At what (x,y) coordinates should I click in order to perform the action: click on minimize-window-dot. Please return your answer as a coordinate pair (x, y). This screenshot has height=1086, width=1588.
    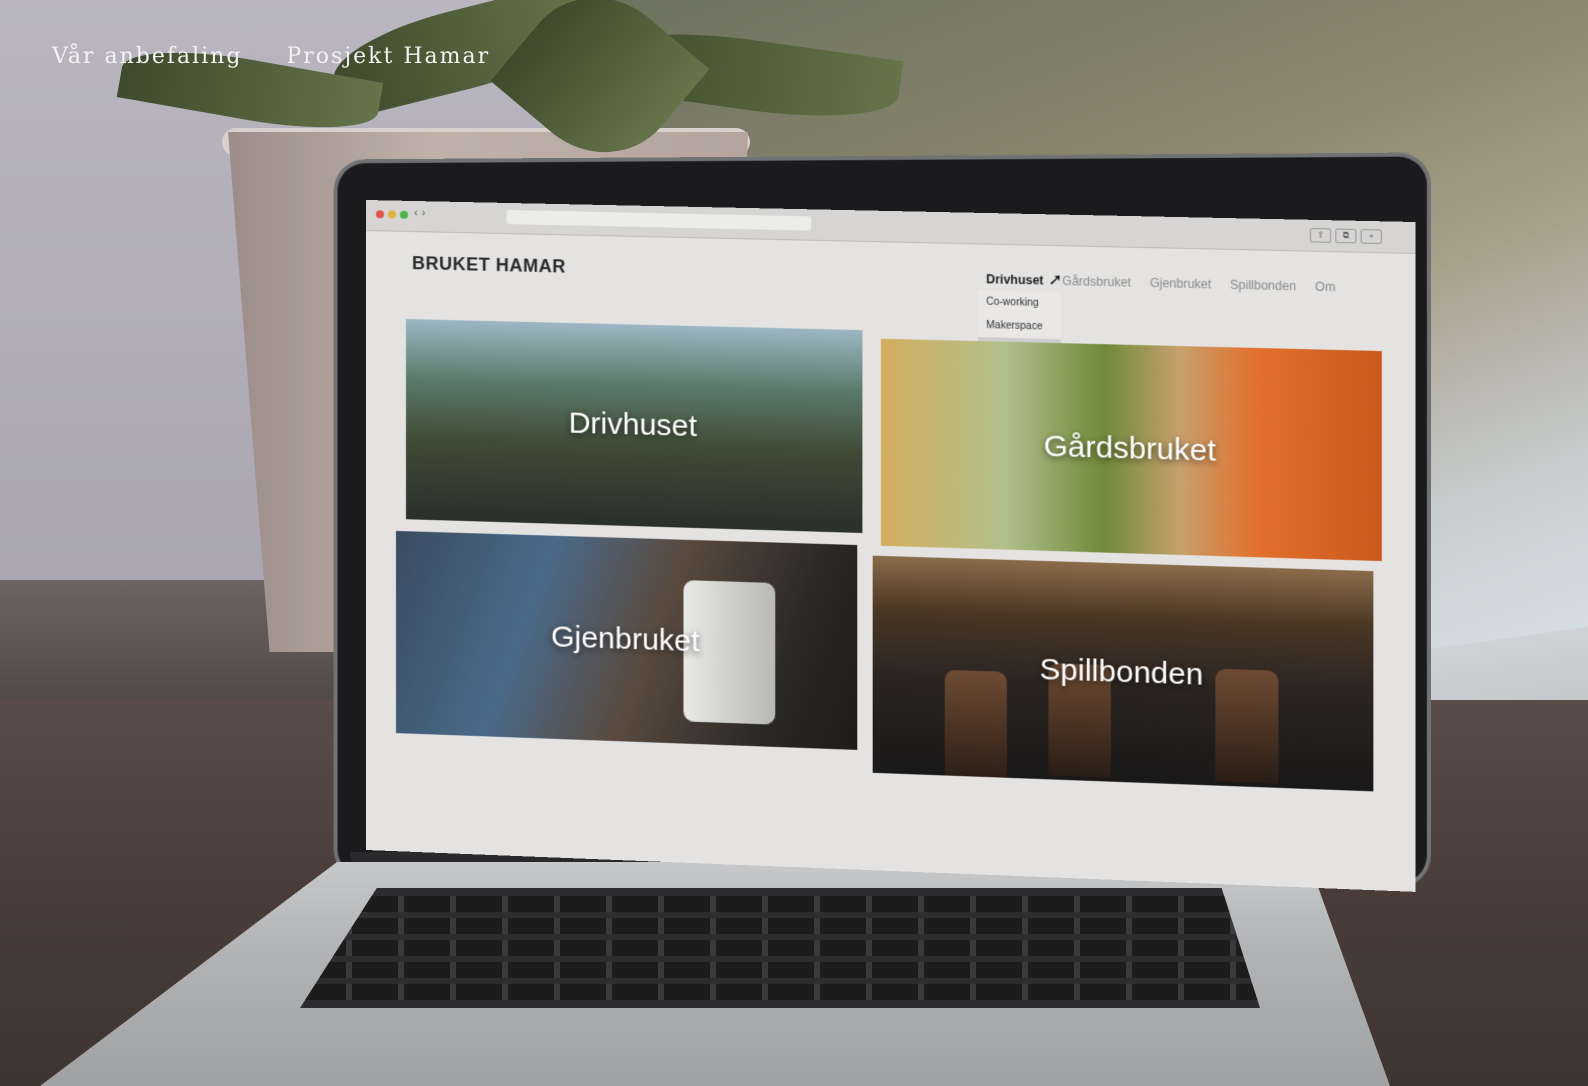
    Looking at the image, I should click on (391, 214).